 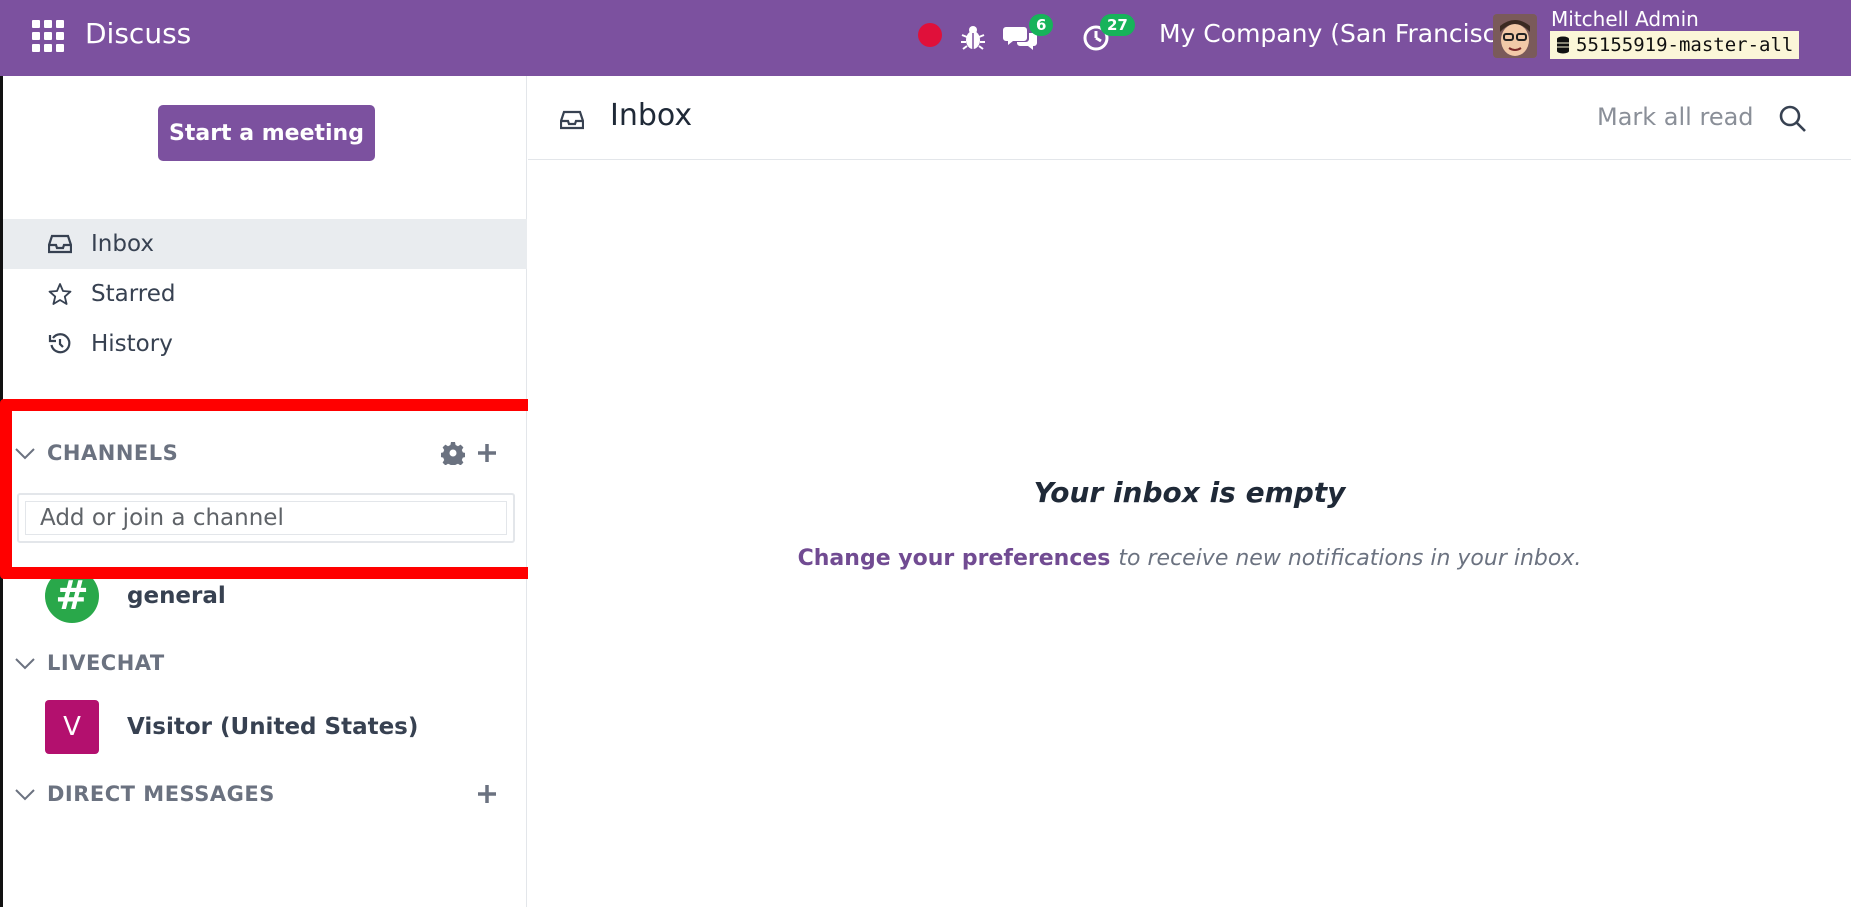 What do you see at coordinates (60, 344) in the screenshot?
I see `history-icon` at bounding box center [60, 344].